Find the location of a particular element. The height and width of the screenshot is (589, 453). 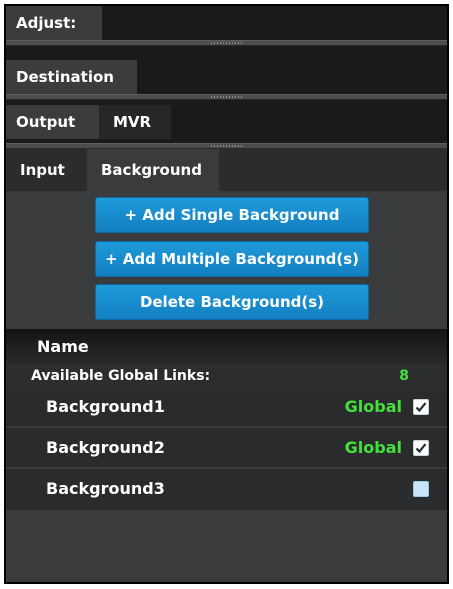

available-global-links: Available Global Links: 8 is located at coordinates (226, 376).